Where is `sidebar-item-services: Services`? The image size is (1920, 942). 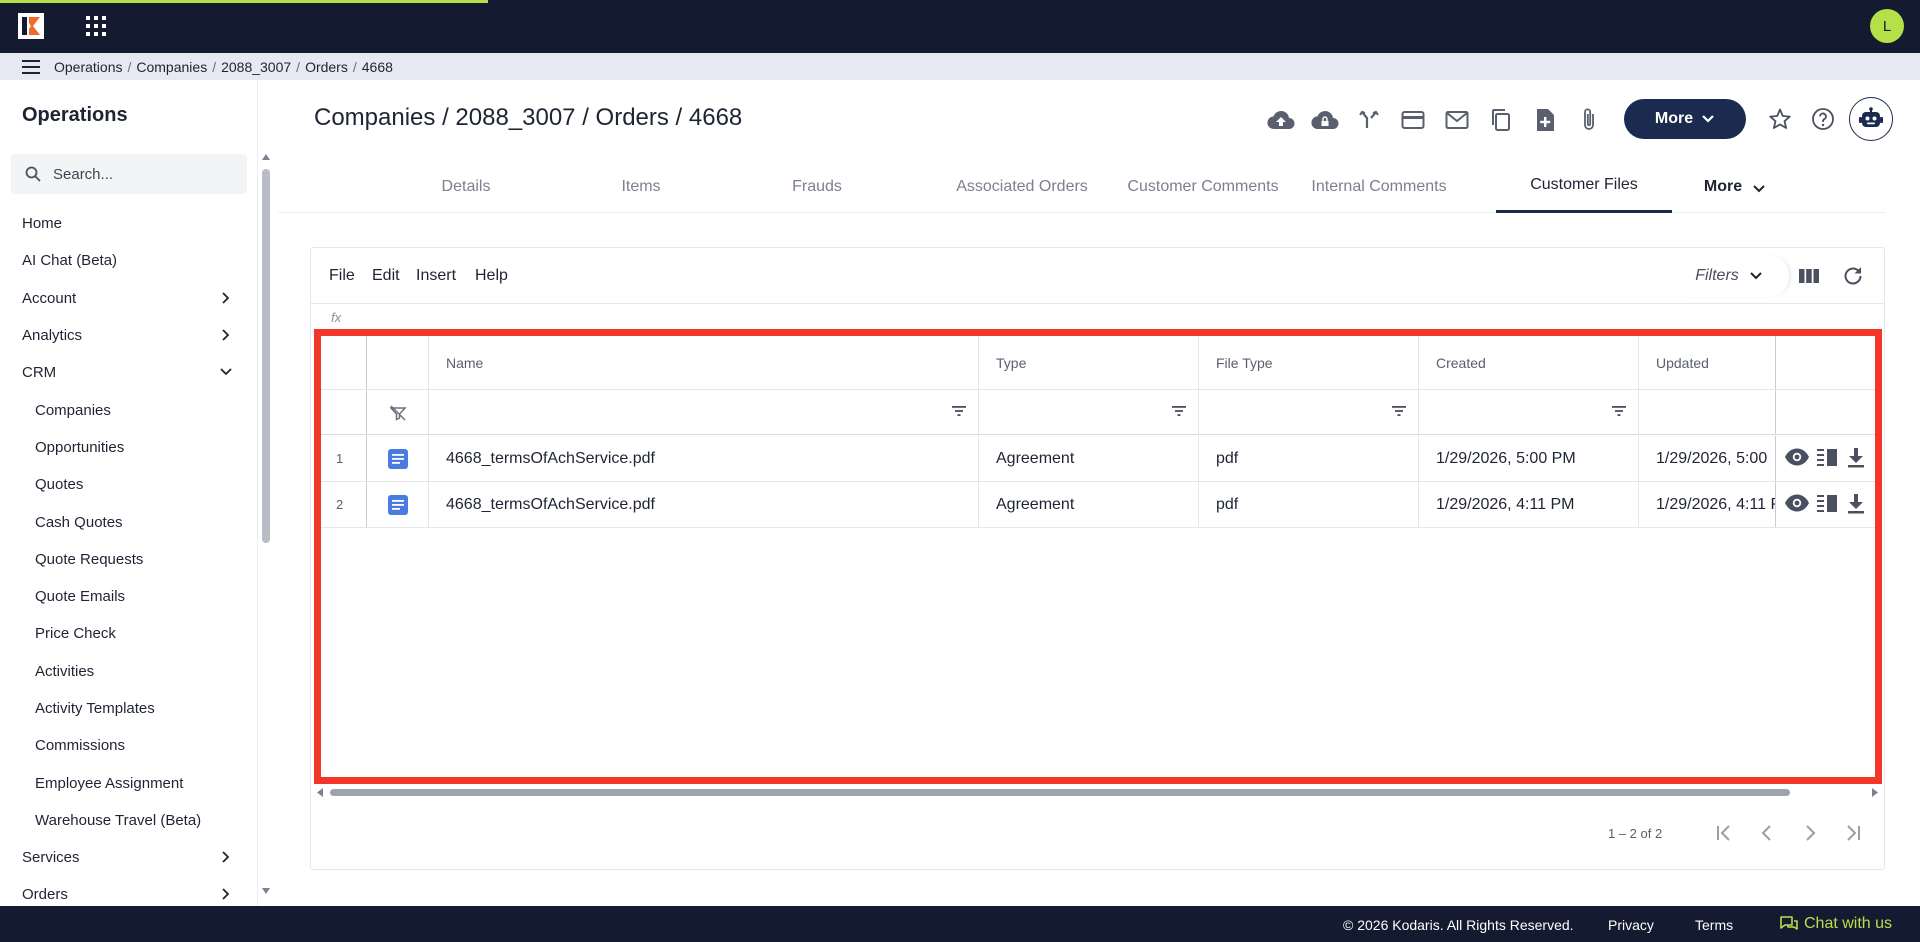
sidebar-item-services: Services is located at coordinates (128, 857).